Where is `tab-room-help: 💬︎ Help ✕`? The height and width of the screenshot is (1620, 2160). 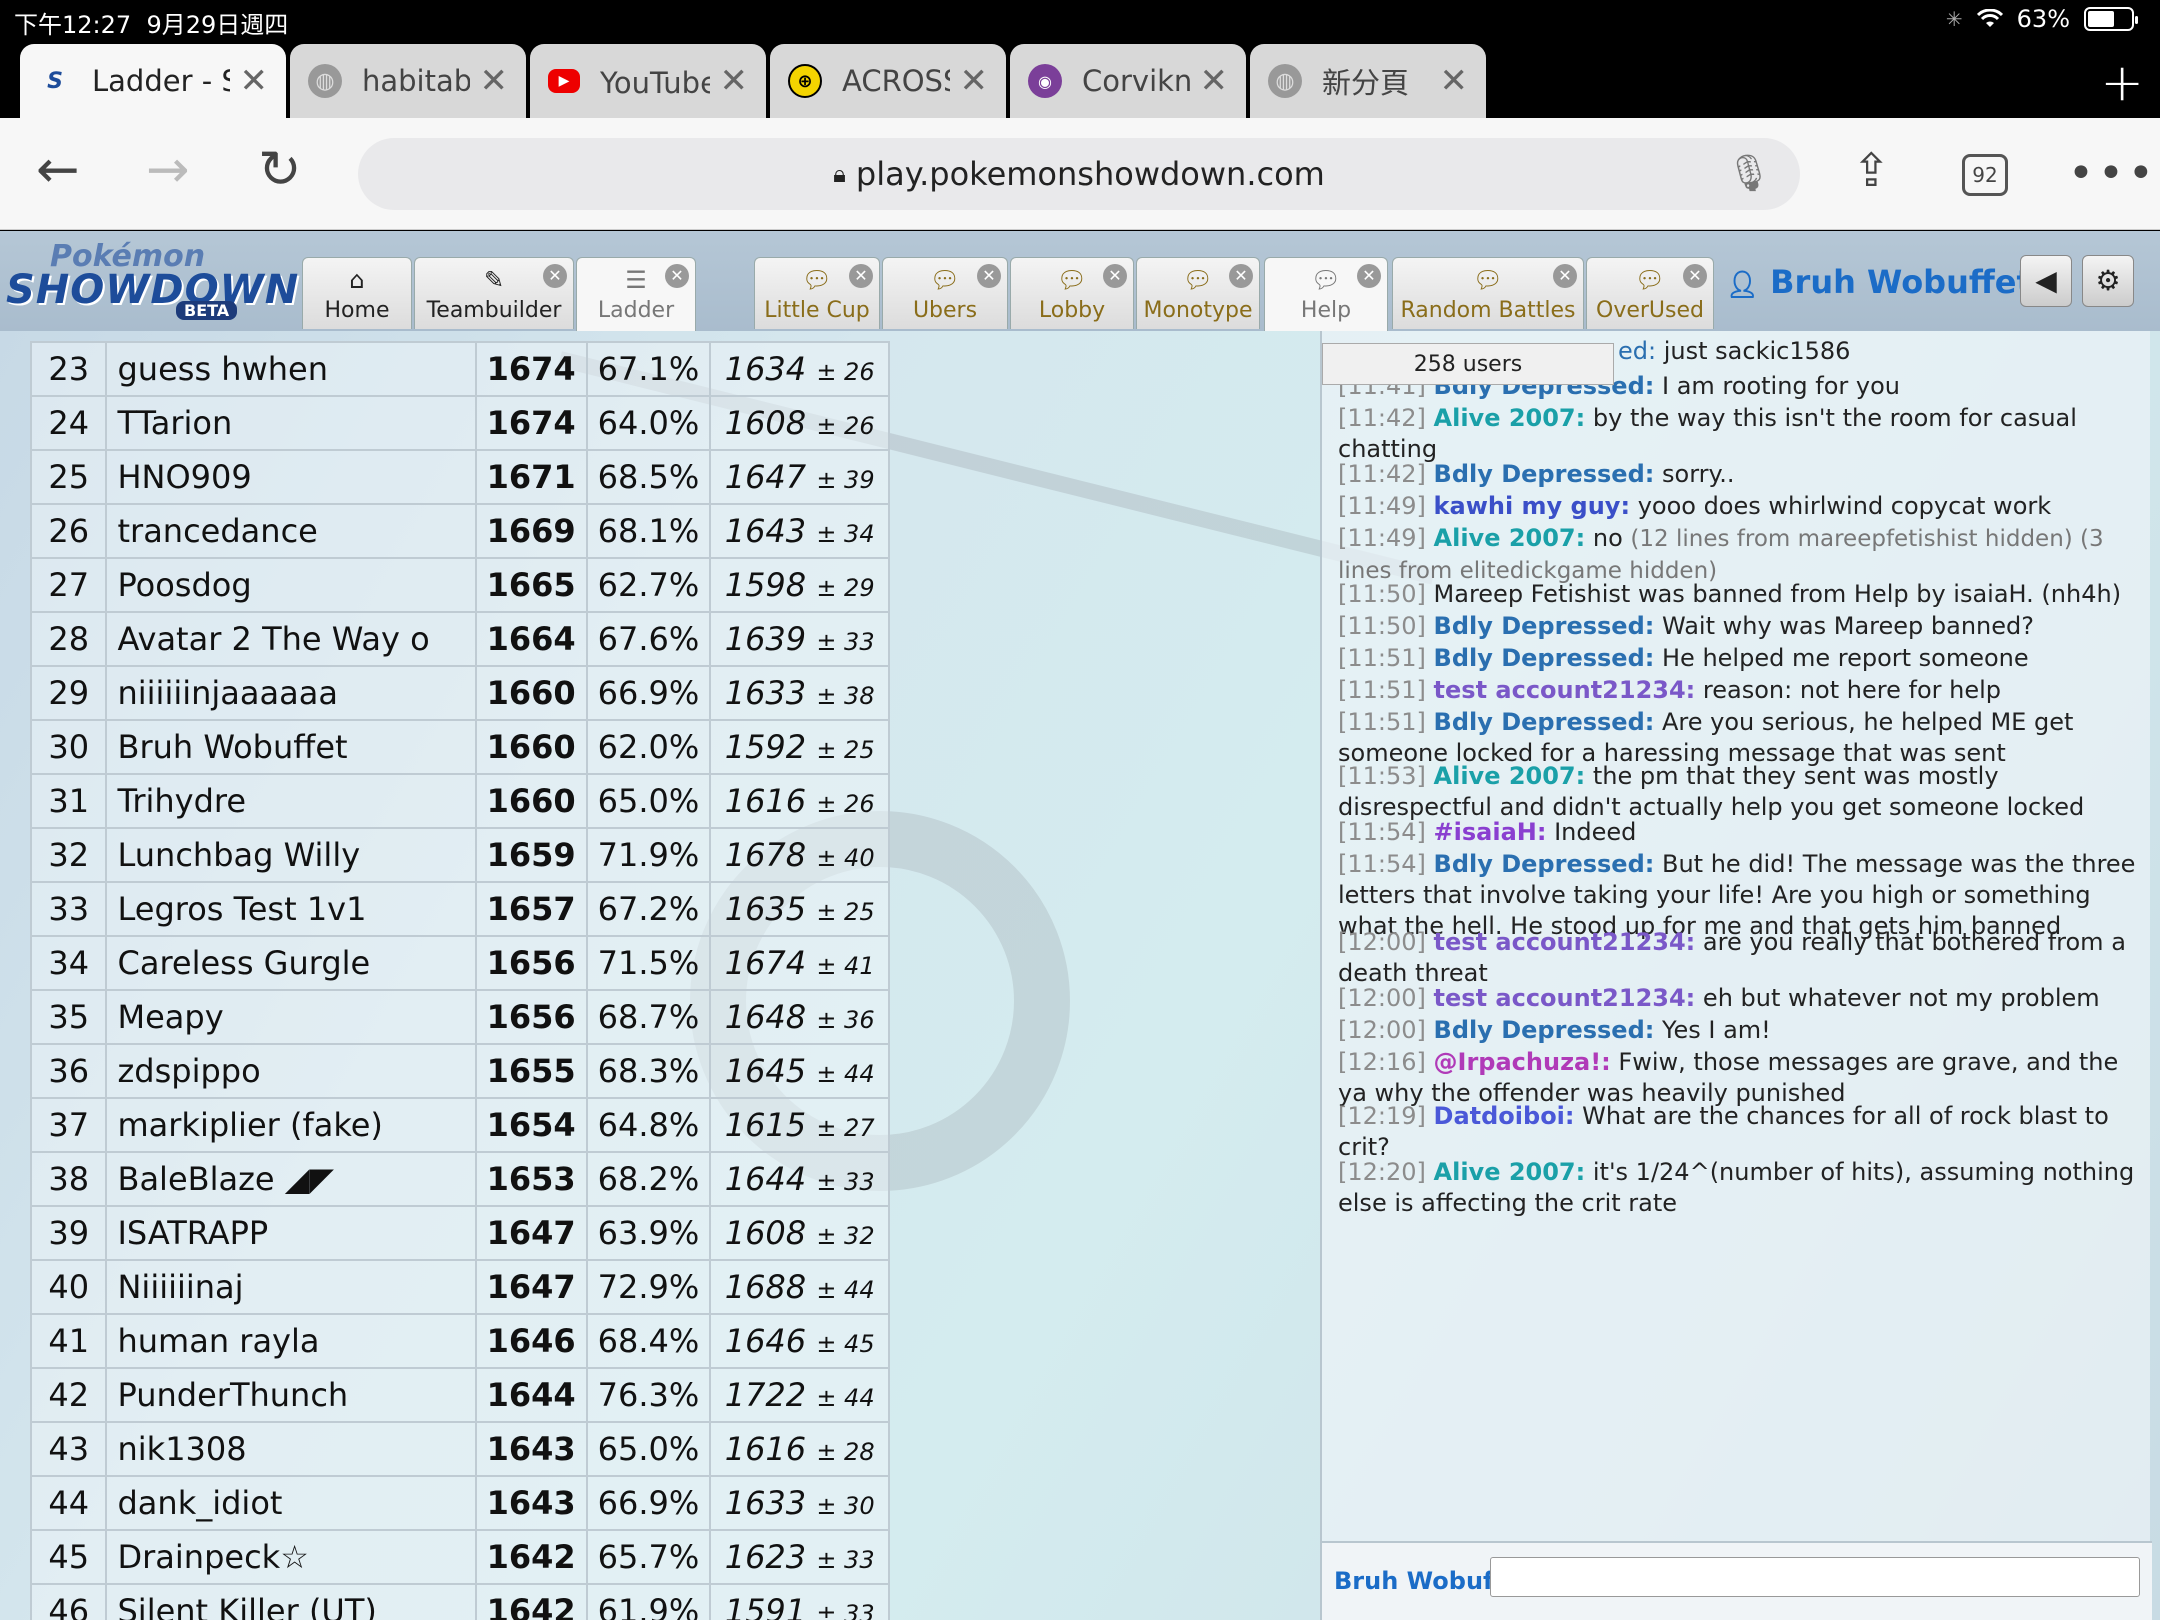 tab-room-help: 💬︎ Help ✕ is located at coordinates (1326, 294).